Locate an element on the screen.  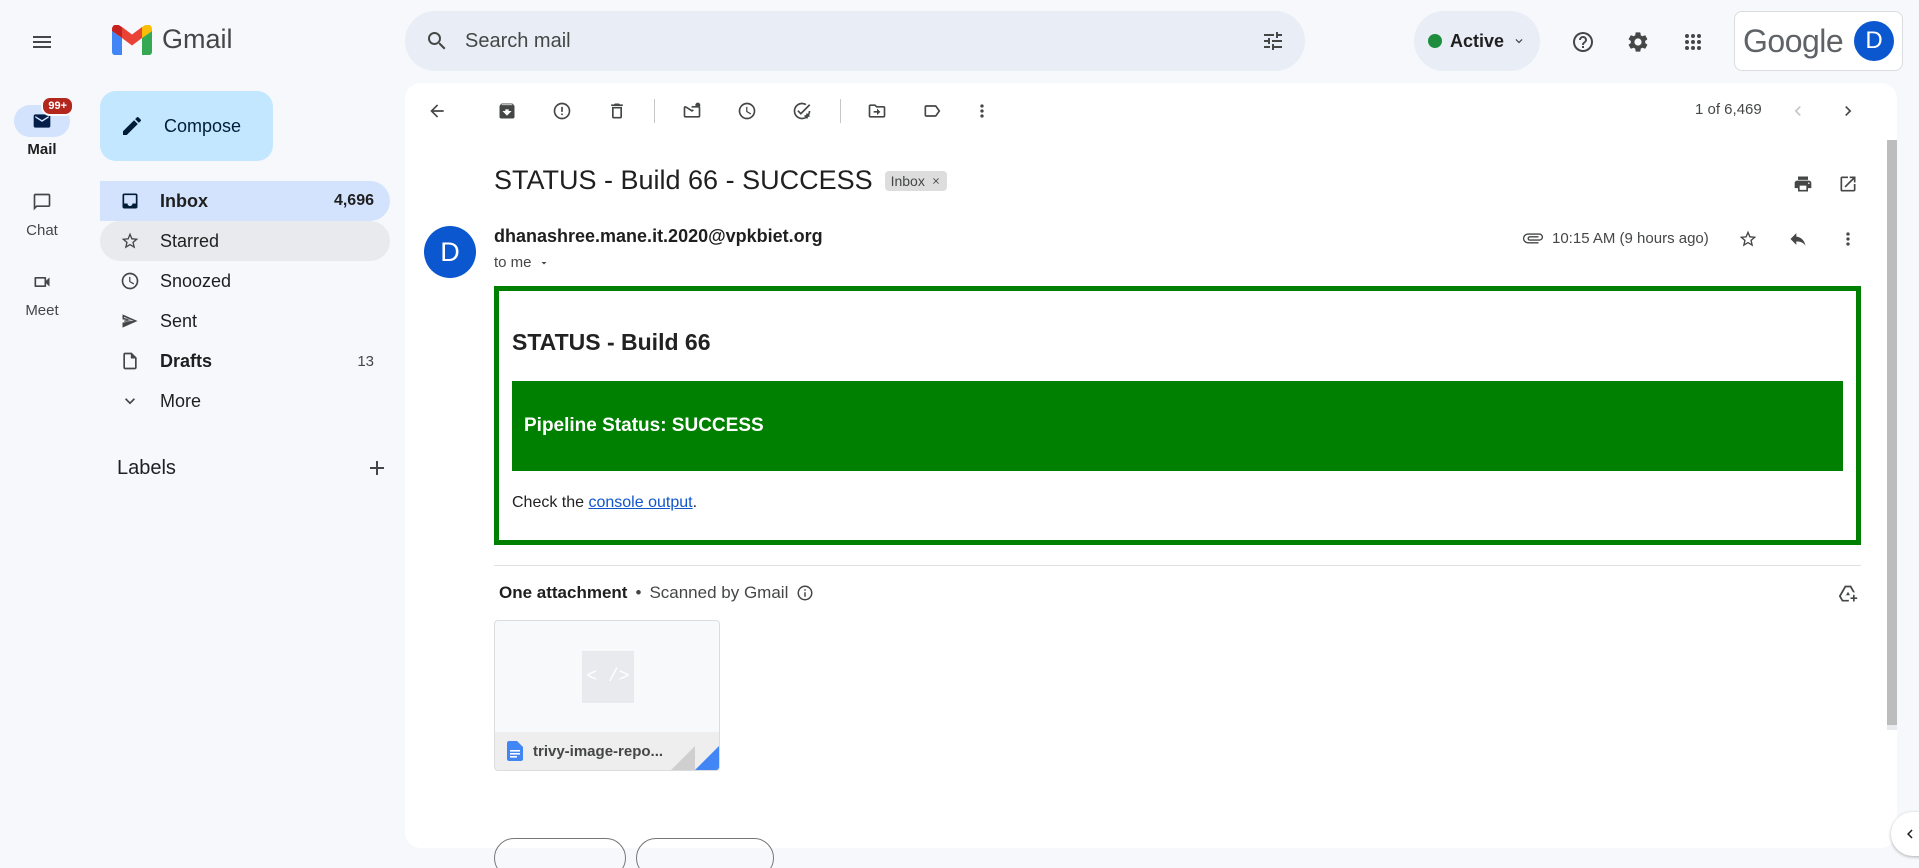
gmail-logo: Gmail is located at coordinates (172, 39).